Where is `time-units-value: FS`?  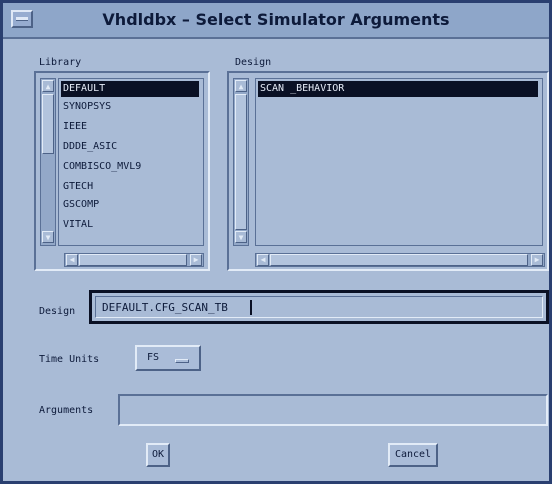 time-units-value: FS is located at coordinates (153, 357).